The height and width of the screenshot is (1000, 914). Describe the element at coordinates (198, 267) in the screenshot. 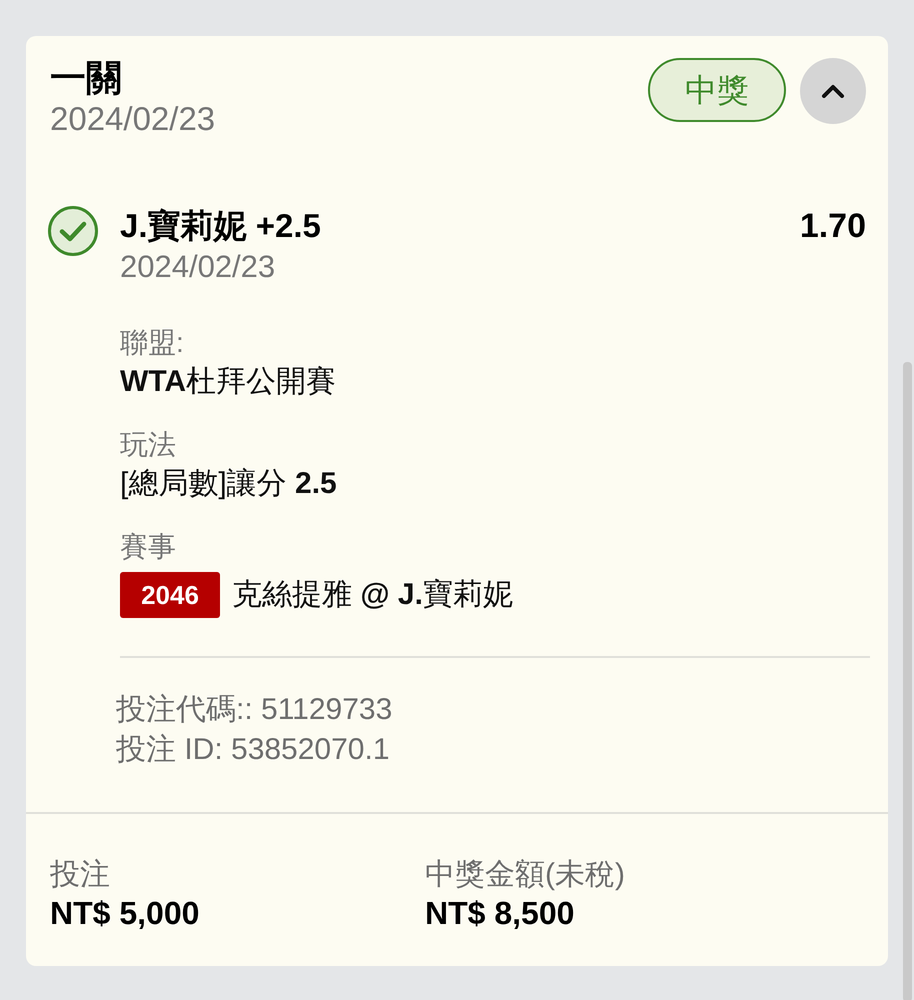

I see `selection-date: 2024/02/23` at that location.